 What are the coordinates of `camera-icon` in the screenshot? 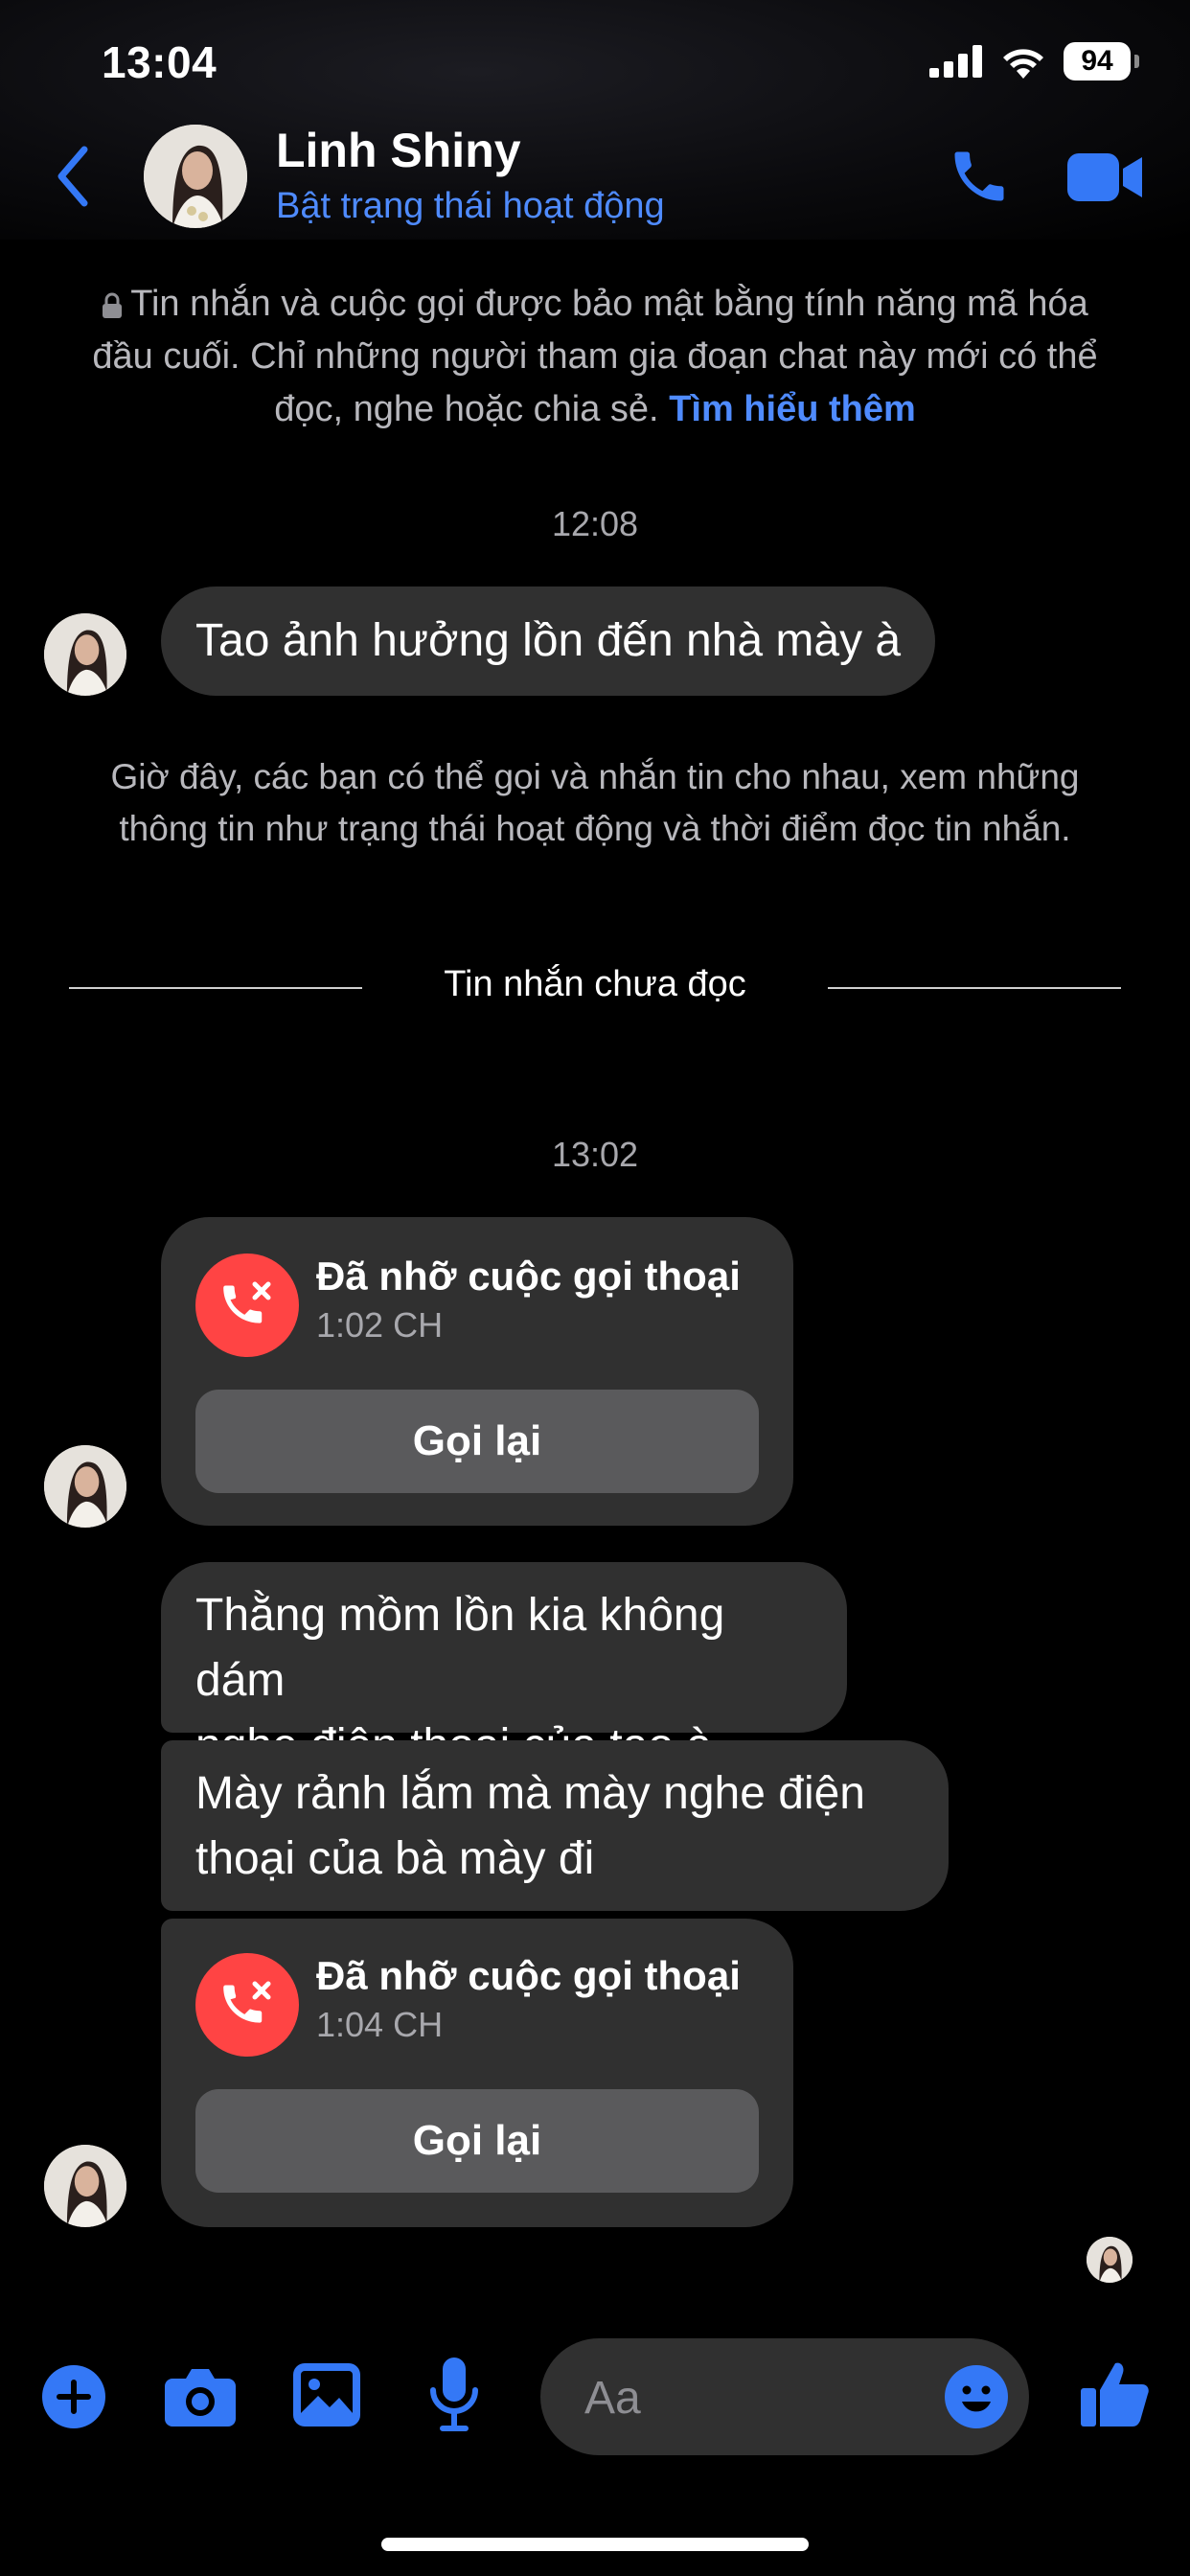 It's located at (201, 2395).